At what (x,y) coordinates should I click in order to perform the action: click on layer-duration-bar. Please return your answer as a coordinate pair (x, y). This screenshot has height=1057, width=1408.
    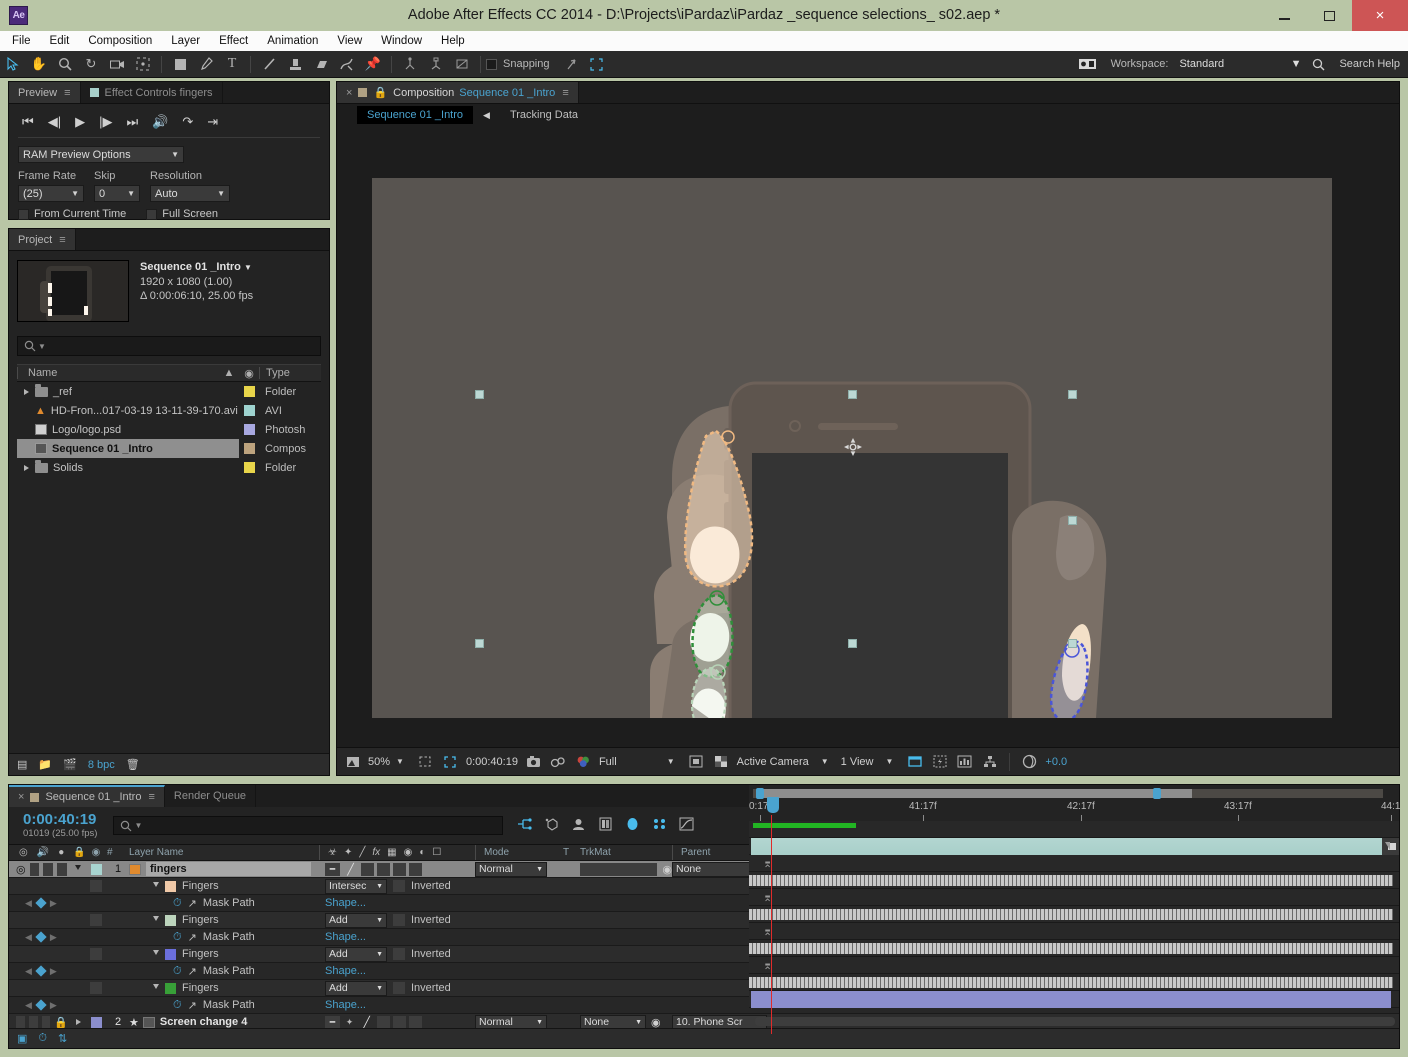
    Looking at the image, I should click on (1071, 846).